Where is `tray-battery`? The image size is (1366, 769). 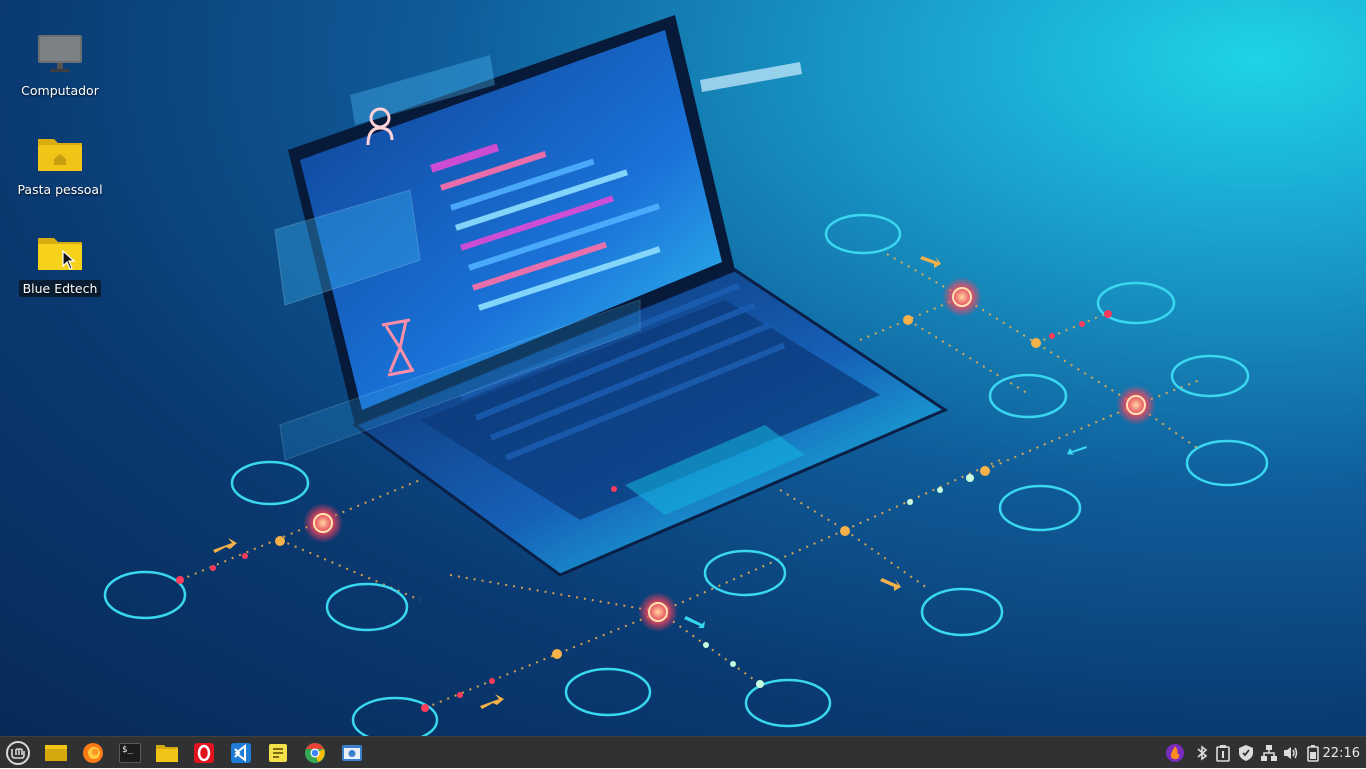
tray-battery is located at coordinates (1313, 753).